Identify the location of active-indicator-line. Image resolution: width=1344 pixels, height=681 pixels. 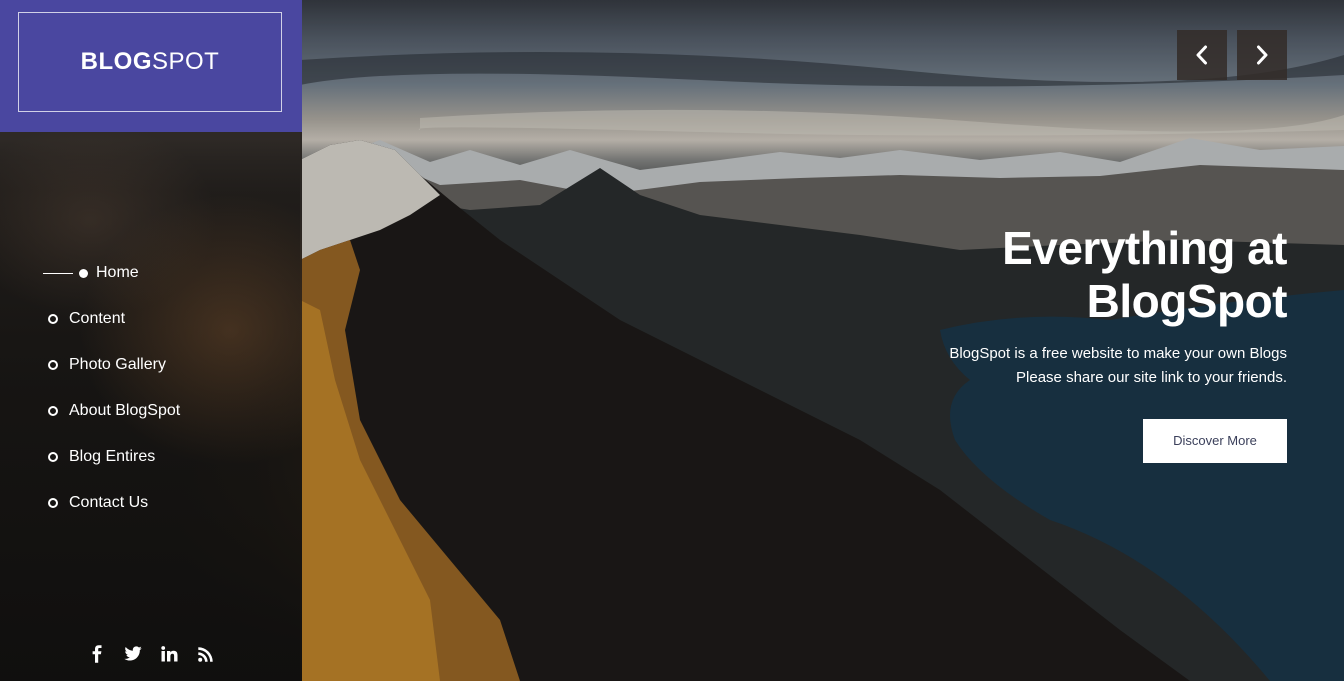
(58, 273).